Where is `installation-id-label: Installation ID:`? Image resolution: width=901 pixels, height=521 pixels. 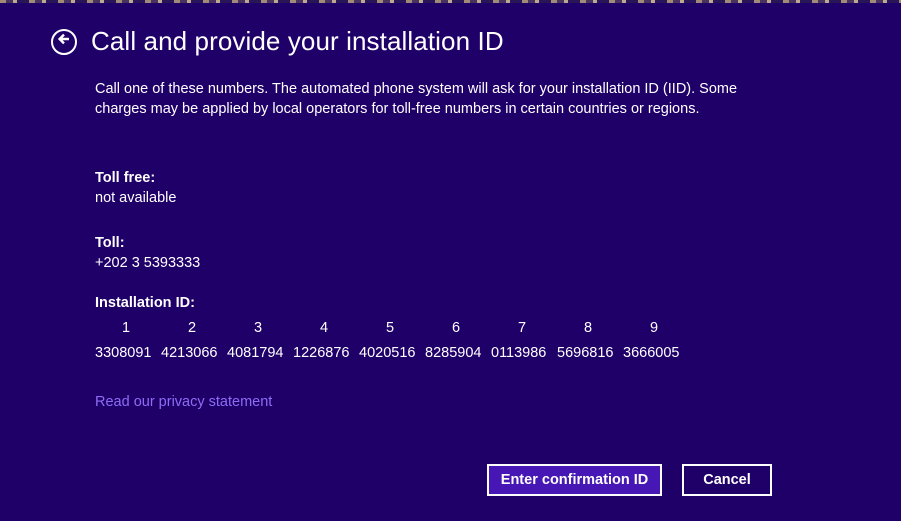
installation-id-label: Installation ID: is located at coordinates (145, 303).